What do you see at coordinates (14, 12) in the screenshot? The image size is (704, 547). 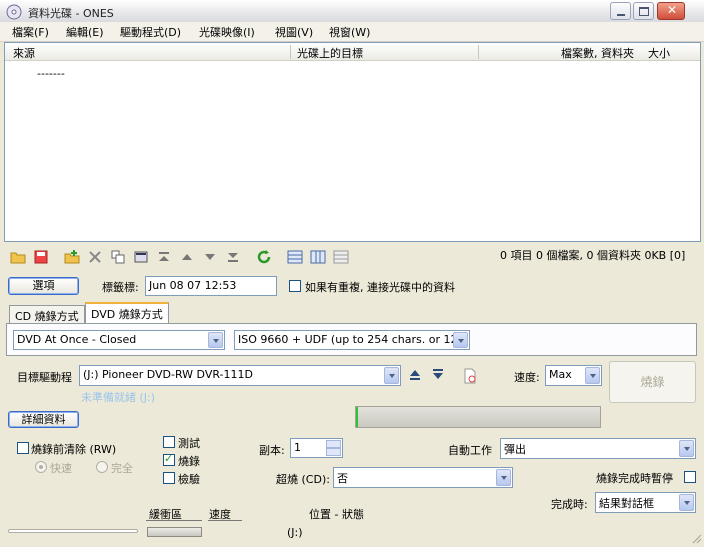 I see `app-disc-icon` at bounding box center [14, 12].